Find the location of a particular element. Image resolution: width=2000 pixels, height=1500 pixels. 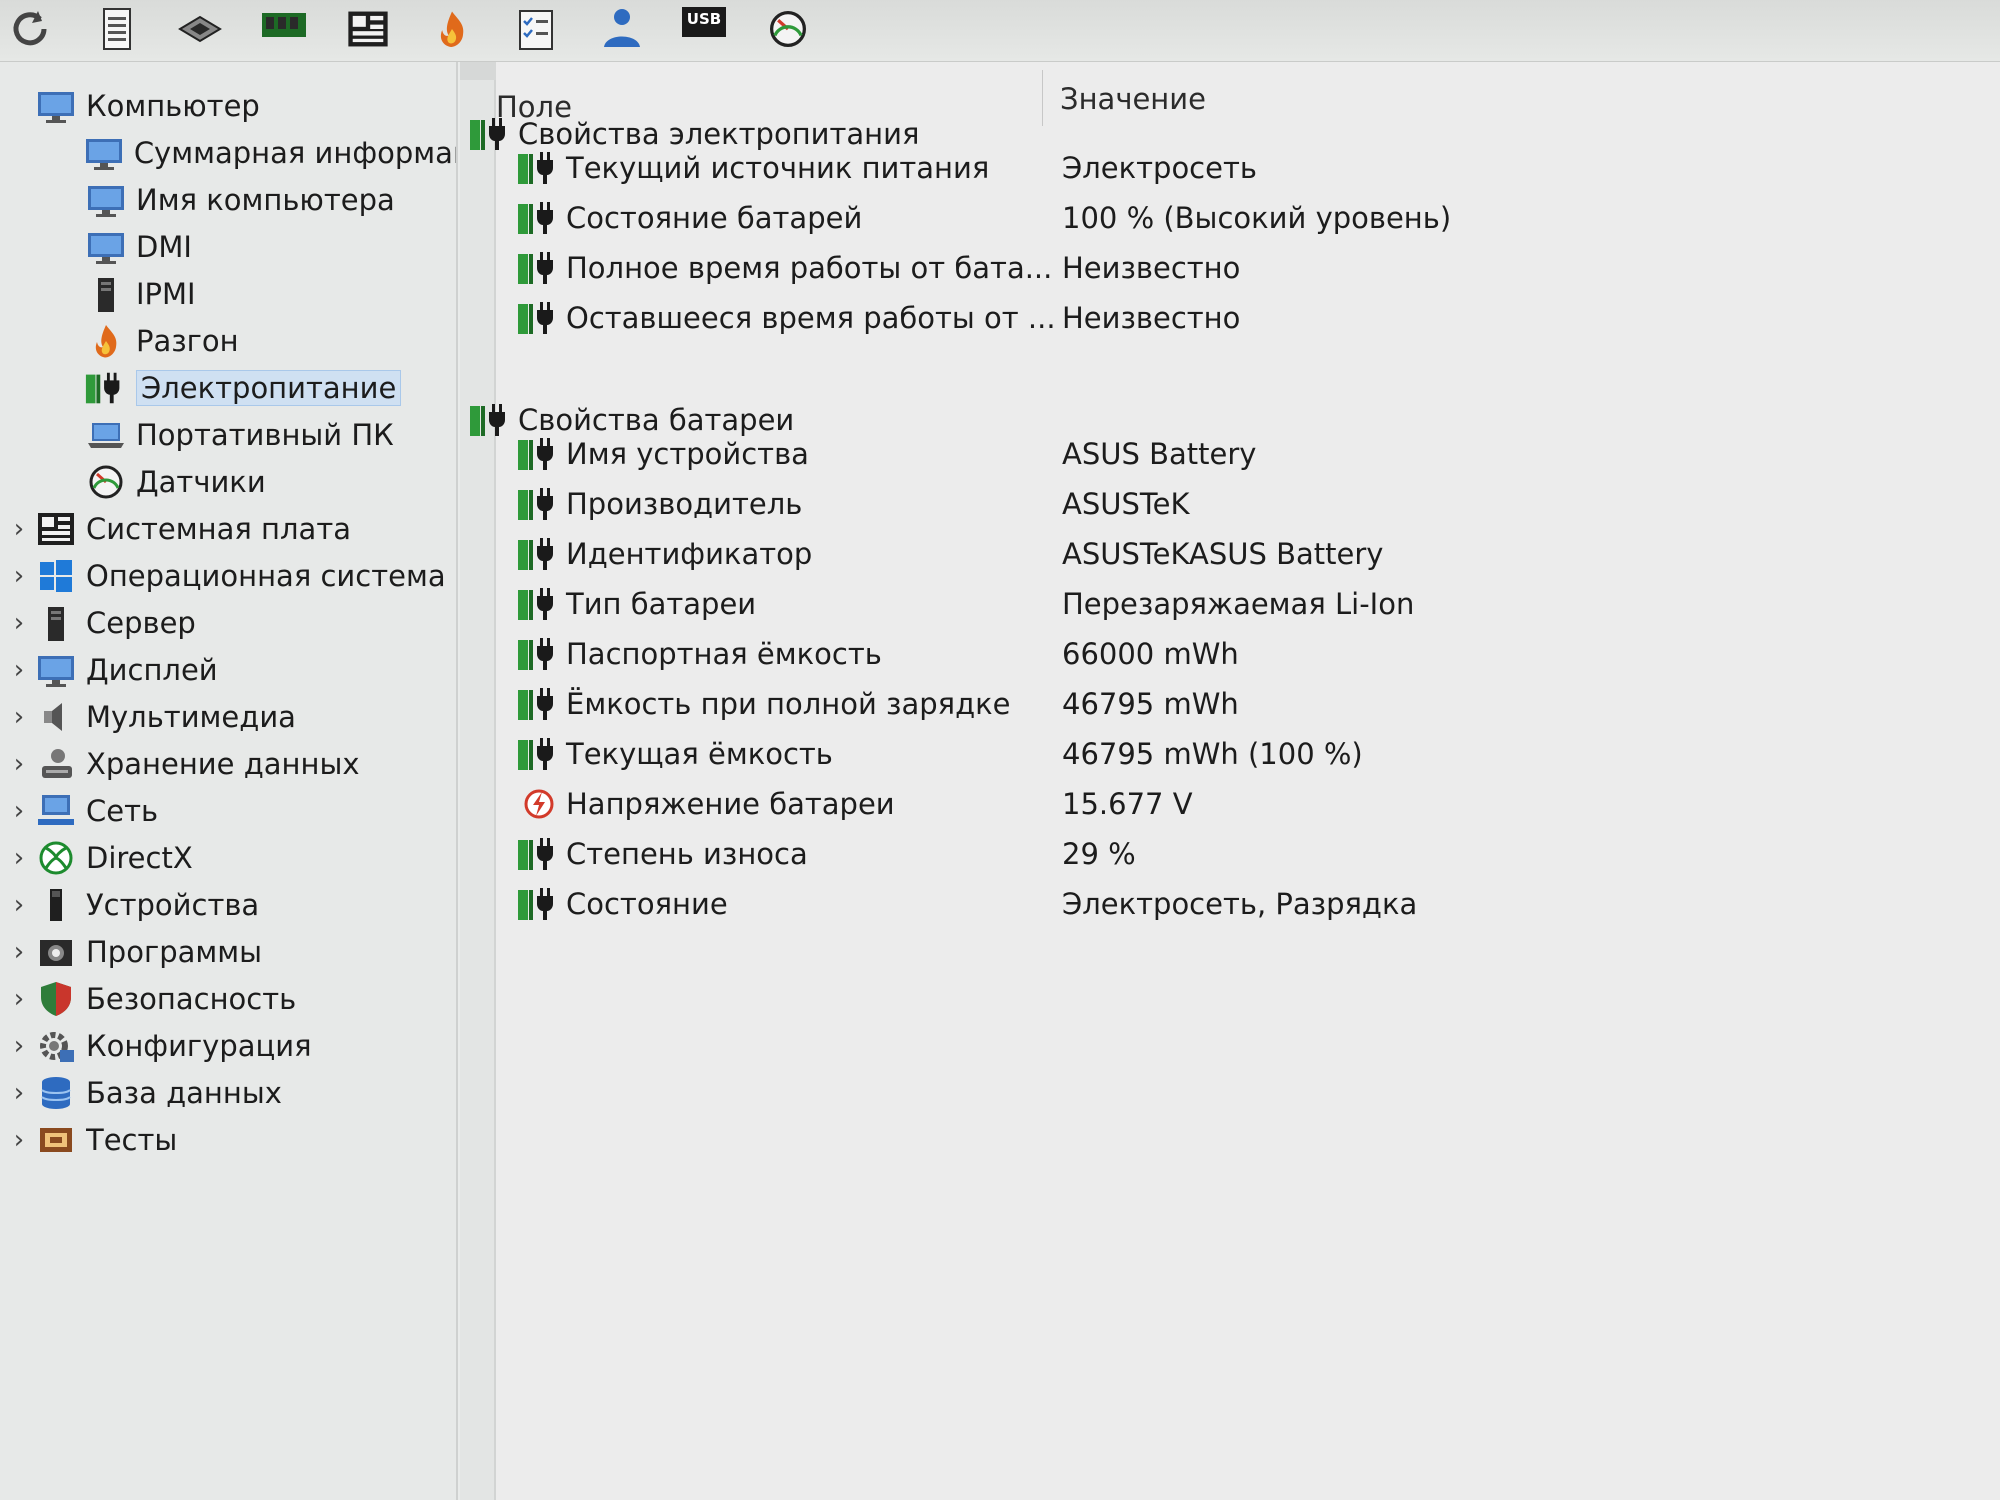

tree-item: › Хранение данных is located at coordinates (228, 763).